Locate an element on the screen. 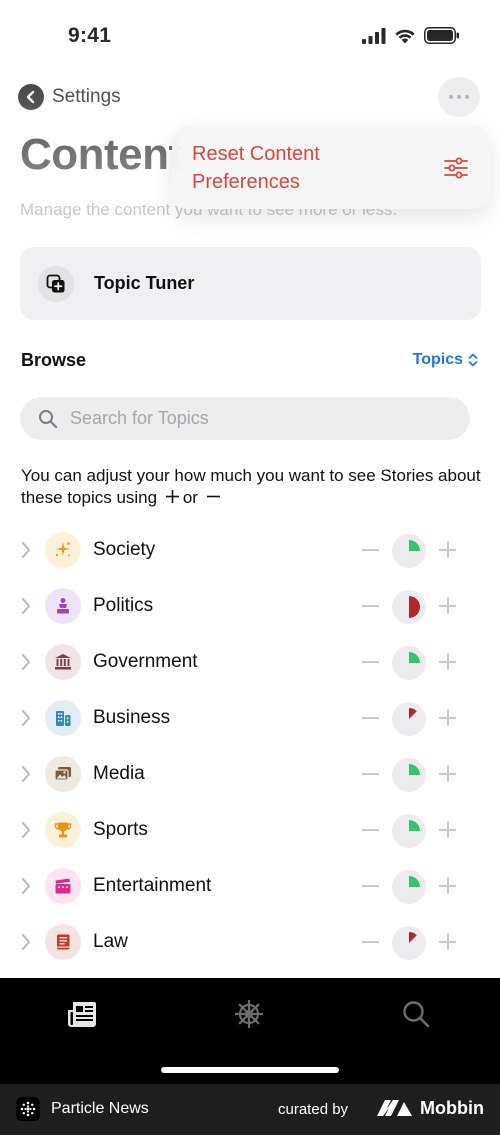 This screenshot has height=1135, width=500. back-label: Settings is located at coordinates (86, 97).